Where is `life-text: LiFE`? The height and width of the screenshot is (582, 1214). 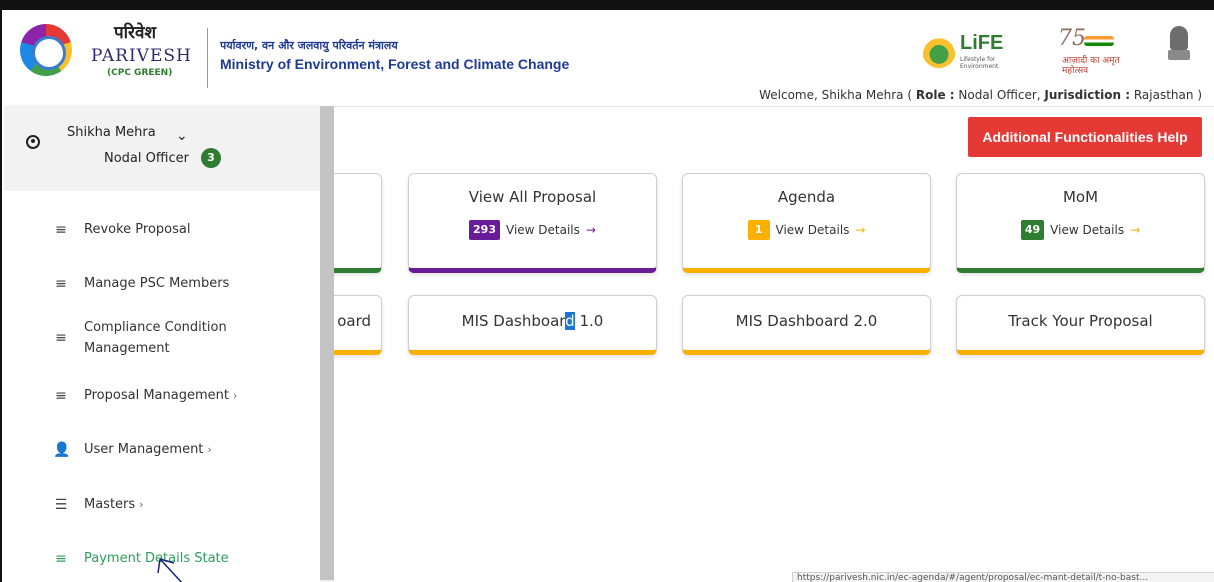 life-text: LiFE is located at coordinates (982, 43).